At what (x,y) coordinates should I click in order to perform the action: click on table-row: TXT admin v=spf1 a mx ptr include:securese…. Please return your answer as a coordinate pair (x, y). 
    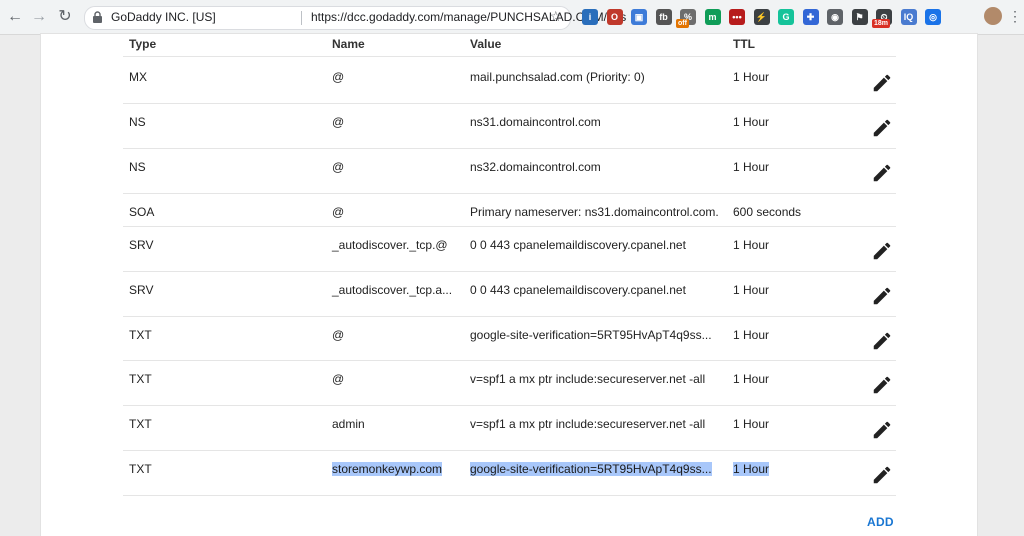
    Looking at the image, I should click on (509, 428).